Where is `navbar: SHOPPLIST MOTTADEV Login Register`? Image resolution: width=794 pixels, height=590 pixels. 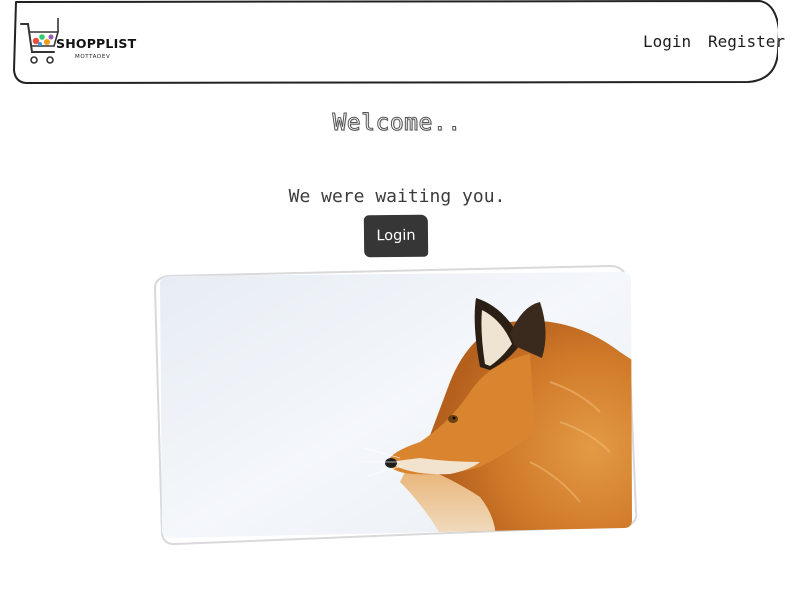 navbar: SHOPPLIST MOTTADEV Login Register is located at coordinates (398, 42).